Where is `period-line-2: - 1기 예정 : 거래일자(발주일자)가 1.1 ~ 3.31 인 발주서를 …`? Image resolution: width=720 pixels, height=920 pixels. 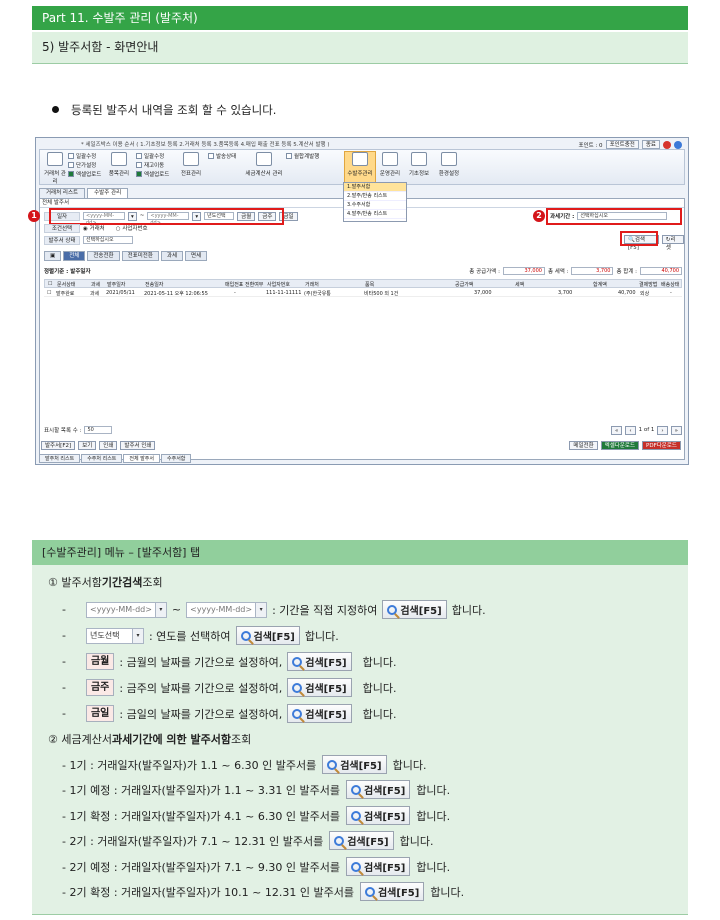 period-line-2: - 1기 예정 : 거래일자(발주일자)가 1.1 ~ 3.31 인 발주서를 … is located at coordinates (256, 789).